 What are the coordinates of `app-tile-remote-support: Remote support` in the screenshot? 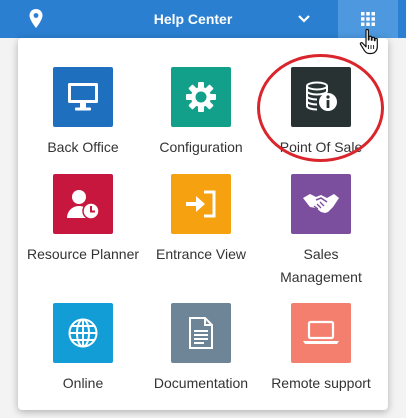 It's located at (321, 349).